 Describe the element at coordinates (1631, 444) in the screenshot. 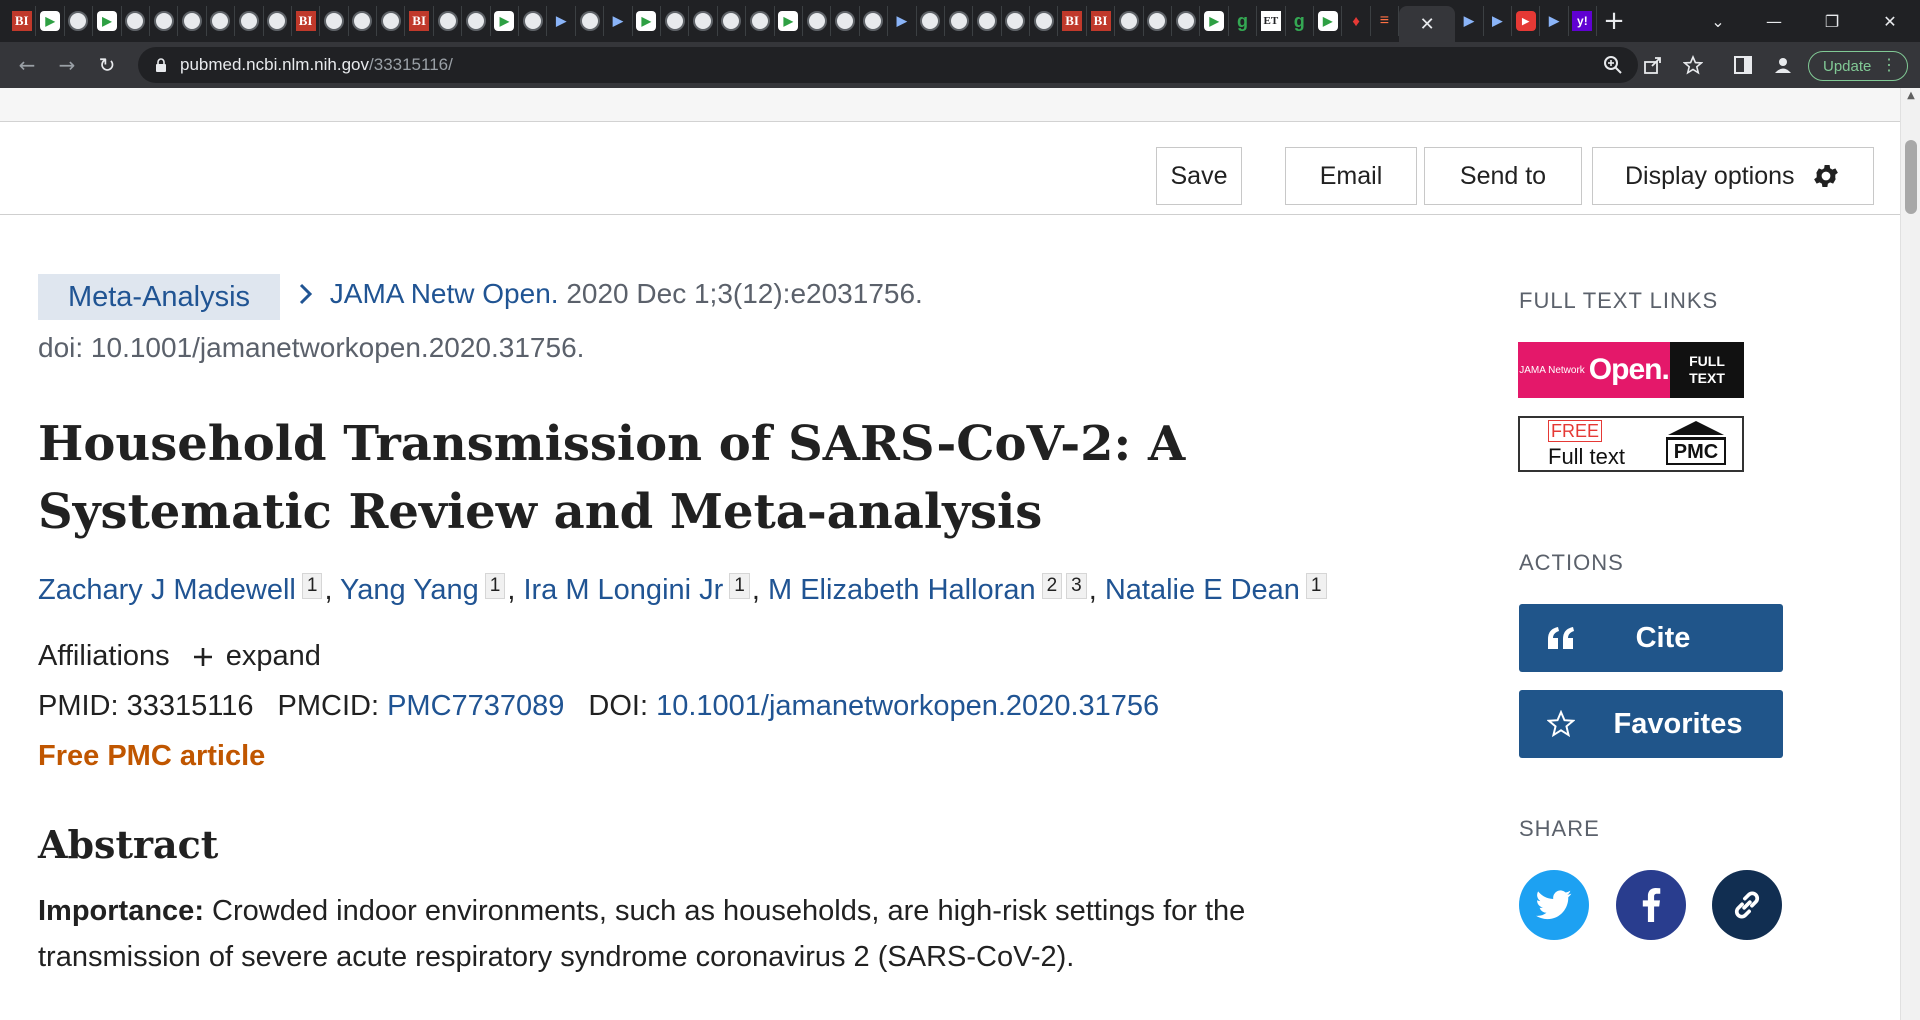

I see `pmc-free-full-text-link: FREE Full text PMC` at that location.